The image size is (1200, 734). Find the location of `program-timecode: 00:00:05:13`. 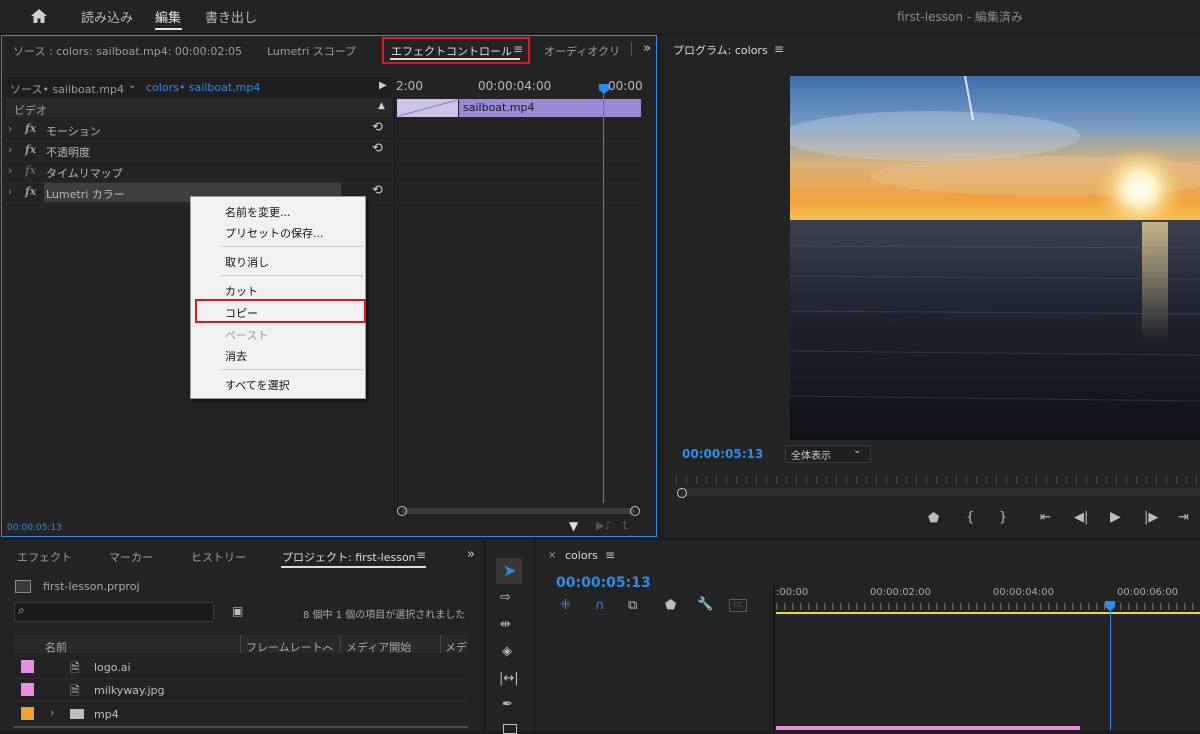

program-timecode: 00:00:05:13 is located at coordinates (722, 454).